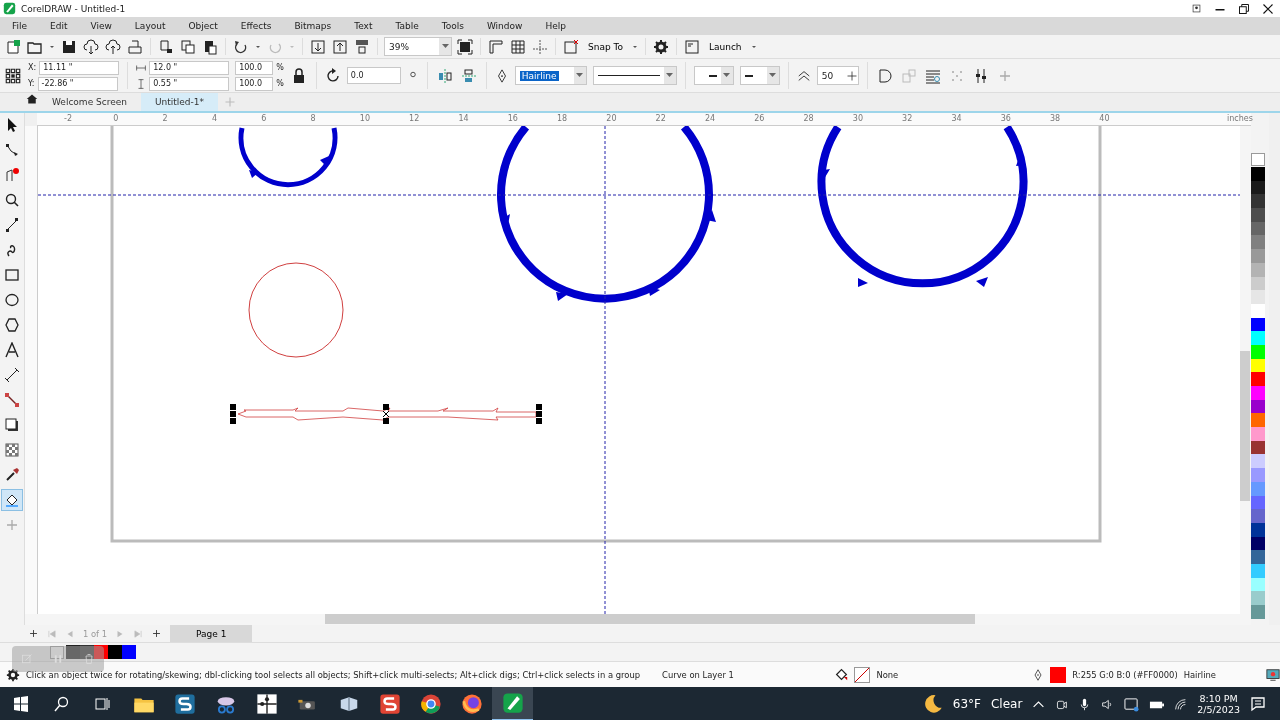 Image resolution: width=1280 pixels, height=720 pixels. What do you see at coordinates (956, 118) in the screenshot?
I see `ruler-label: 34` at bounding box center [956, 118].